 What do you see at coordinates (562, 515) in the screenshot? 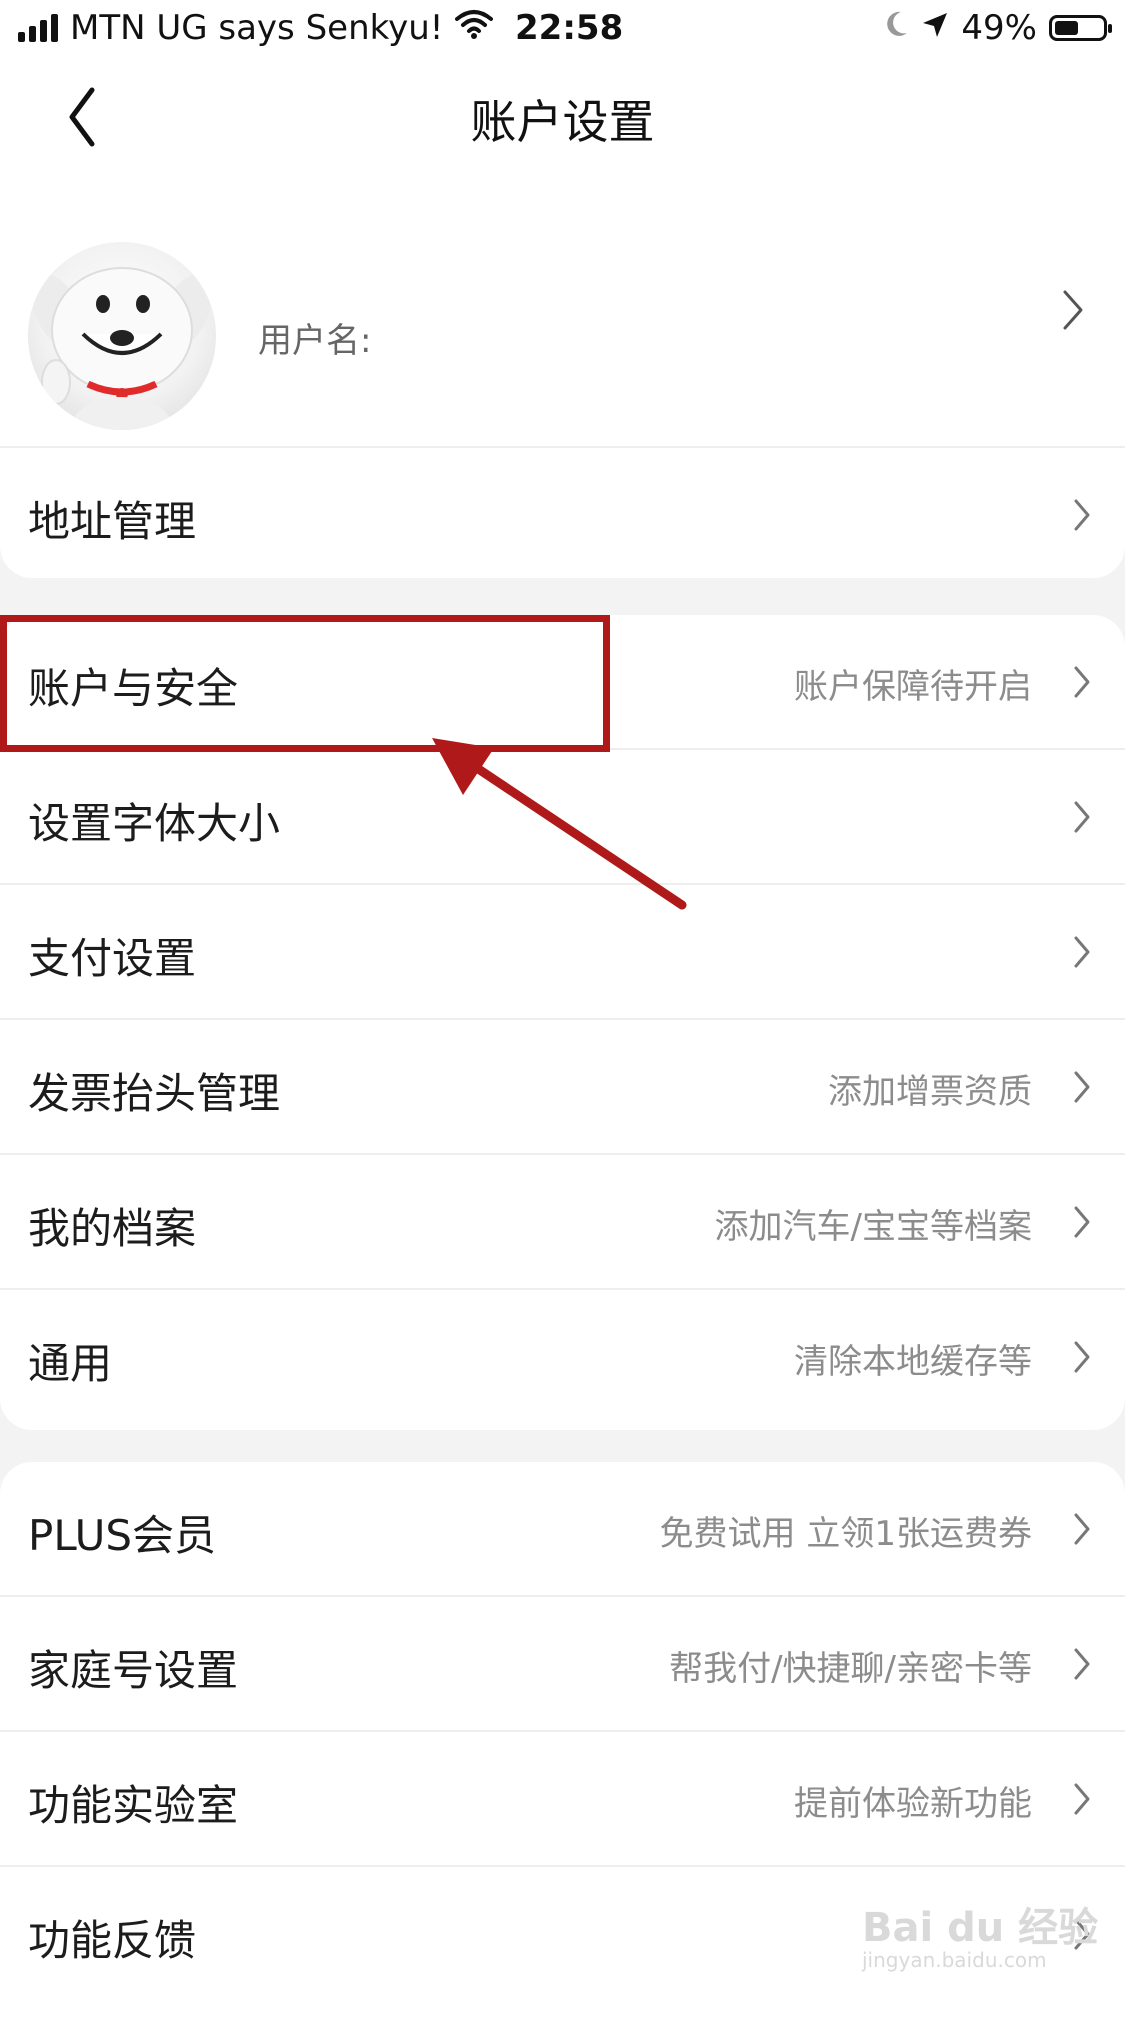
I see `settings-row-address: 地址管理` at bounding box center [562, 515].